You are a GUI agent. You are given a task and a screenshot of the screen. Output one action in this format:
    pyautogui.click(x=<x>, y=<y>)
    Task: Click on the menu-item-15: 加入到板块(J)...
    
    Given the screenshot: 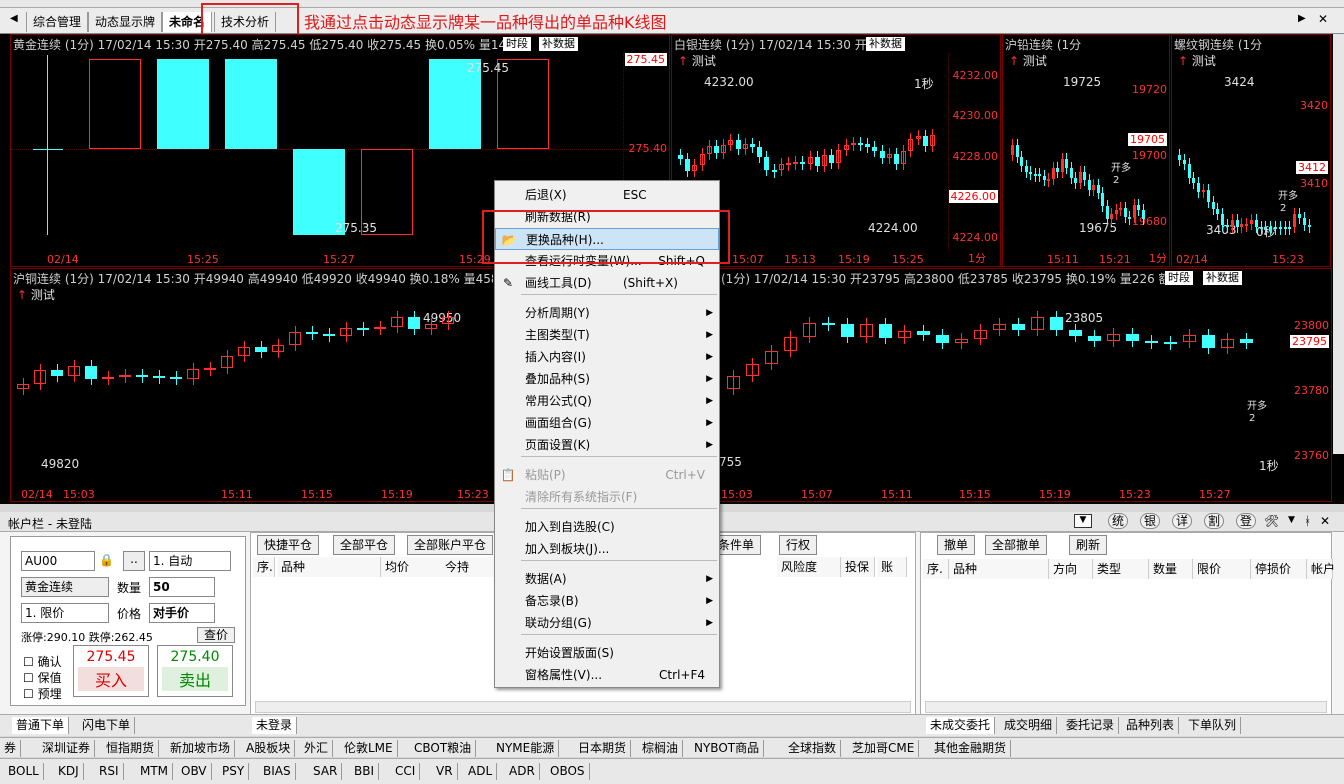 What is the action you would take?
    pyautogui.click(x=607, y=549)
    